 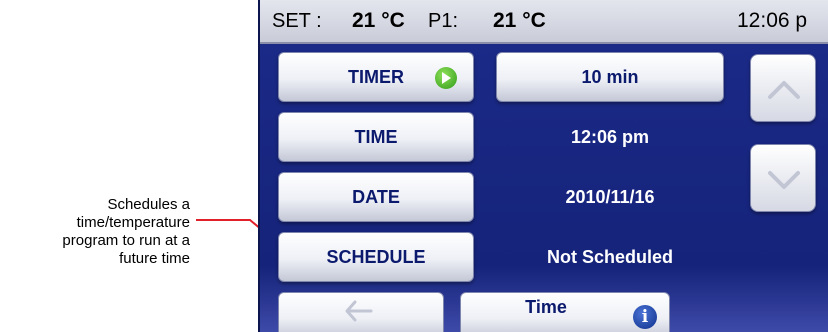 I want to click on back-button, so click(x=361, y=312).